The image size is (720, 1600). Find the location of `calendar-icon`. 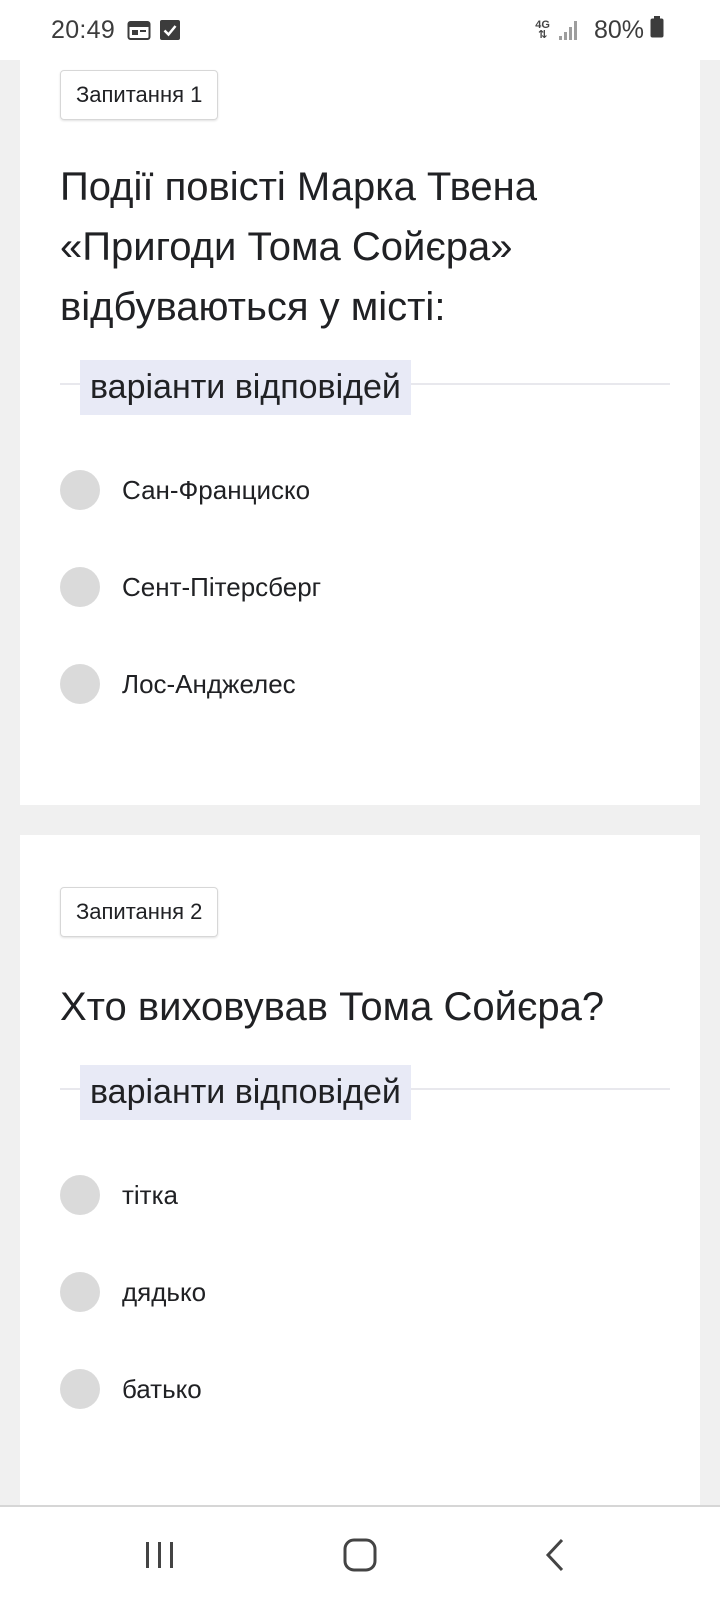

calendar-icon is located at coordinates (139, 30).